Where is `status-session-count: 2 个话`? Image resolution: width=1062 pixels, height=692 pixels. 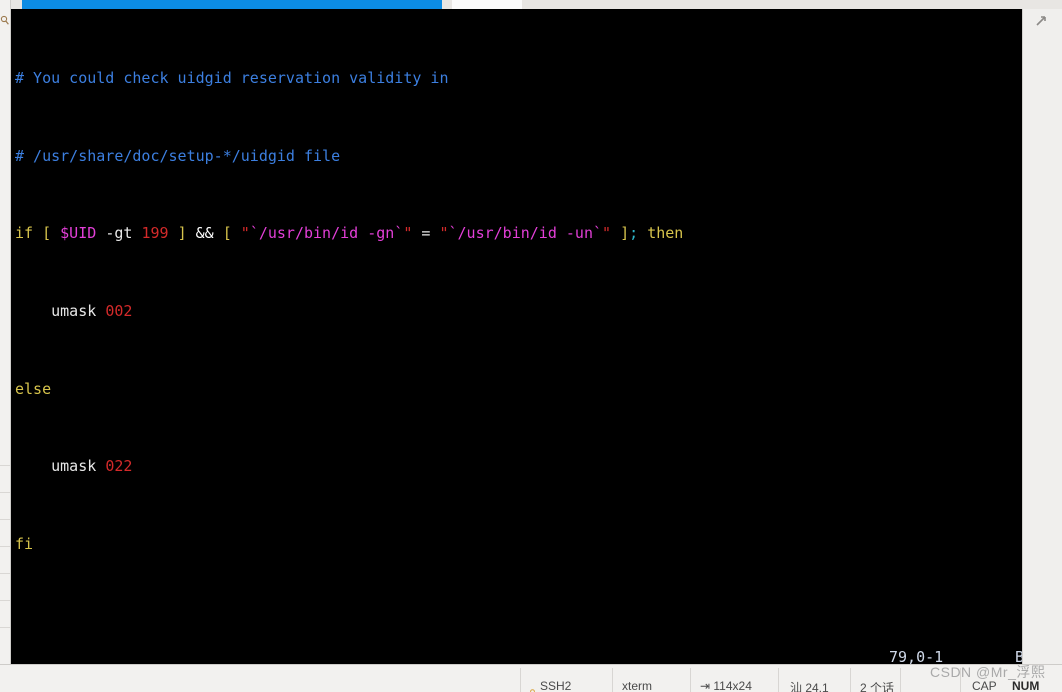 status-session-count: 2 个话 is located at coordinates (877, 686).